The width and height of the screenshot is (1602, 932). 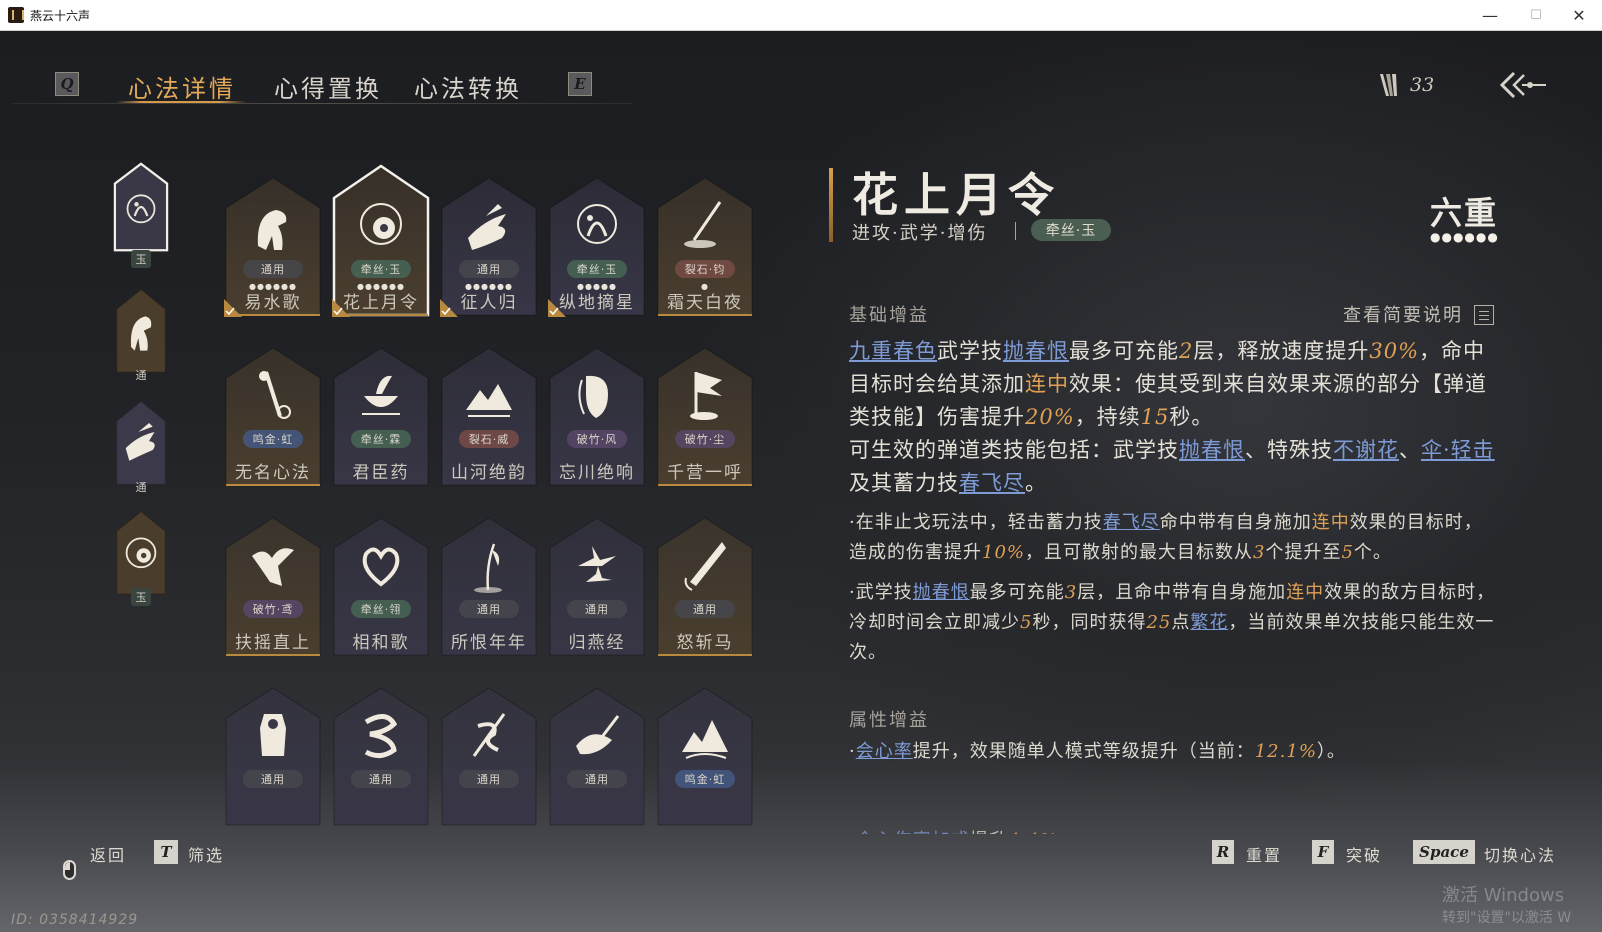 What do you see at coordinates (1015, 231) in the screenshot?
I see `tag-separator` at bounding box center [1015, 231].